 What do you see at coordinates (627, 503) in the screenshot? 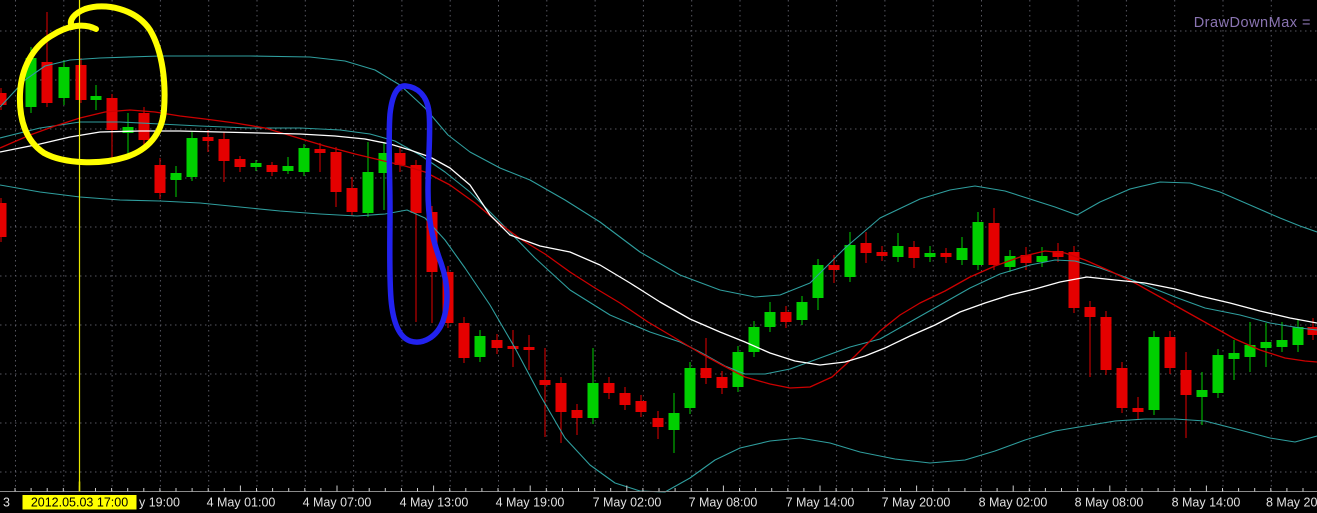
I see `time-axis-label: 7 May 02:00` at bounding box center [627, 503].